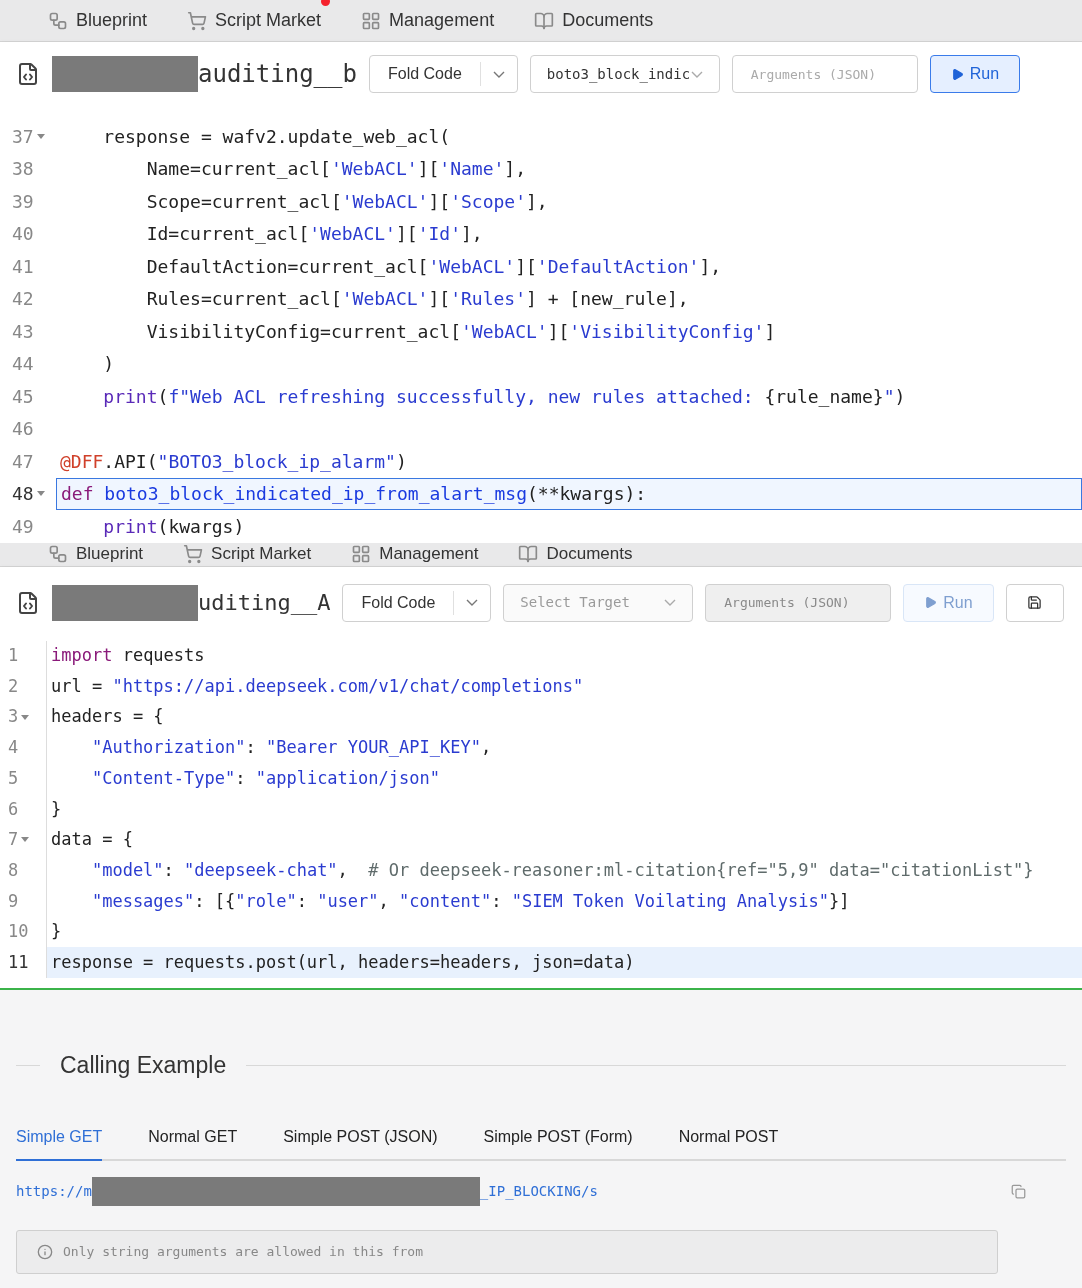 The image size is (1082, 1288). What do you see at coordinates (975, 74) in the screenshot?
I see `run-button: Run` at bounding box center [975, 74].